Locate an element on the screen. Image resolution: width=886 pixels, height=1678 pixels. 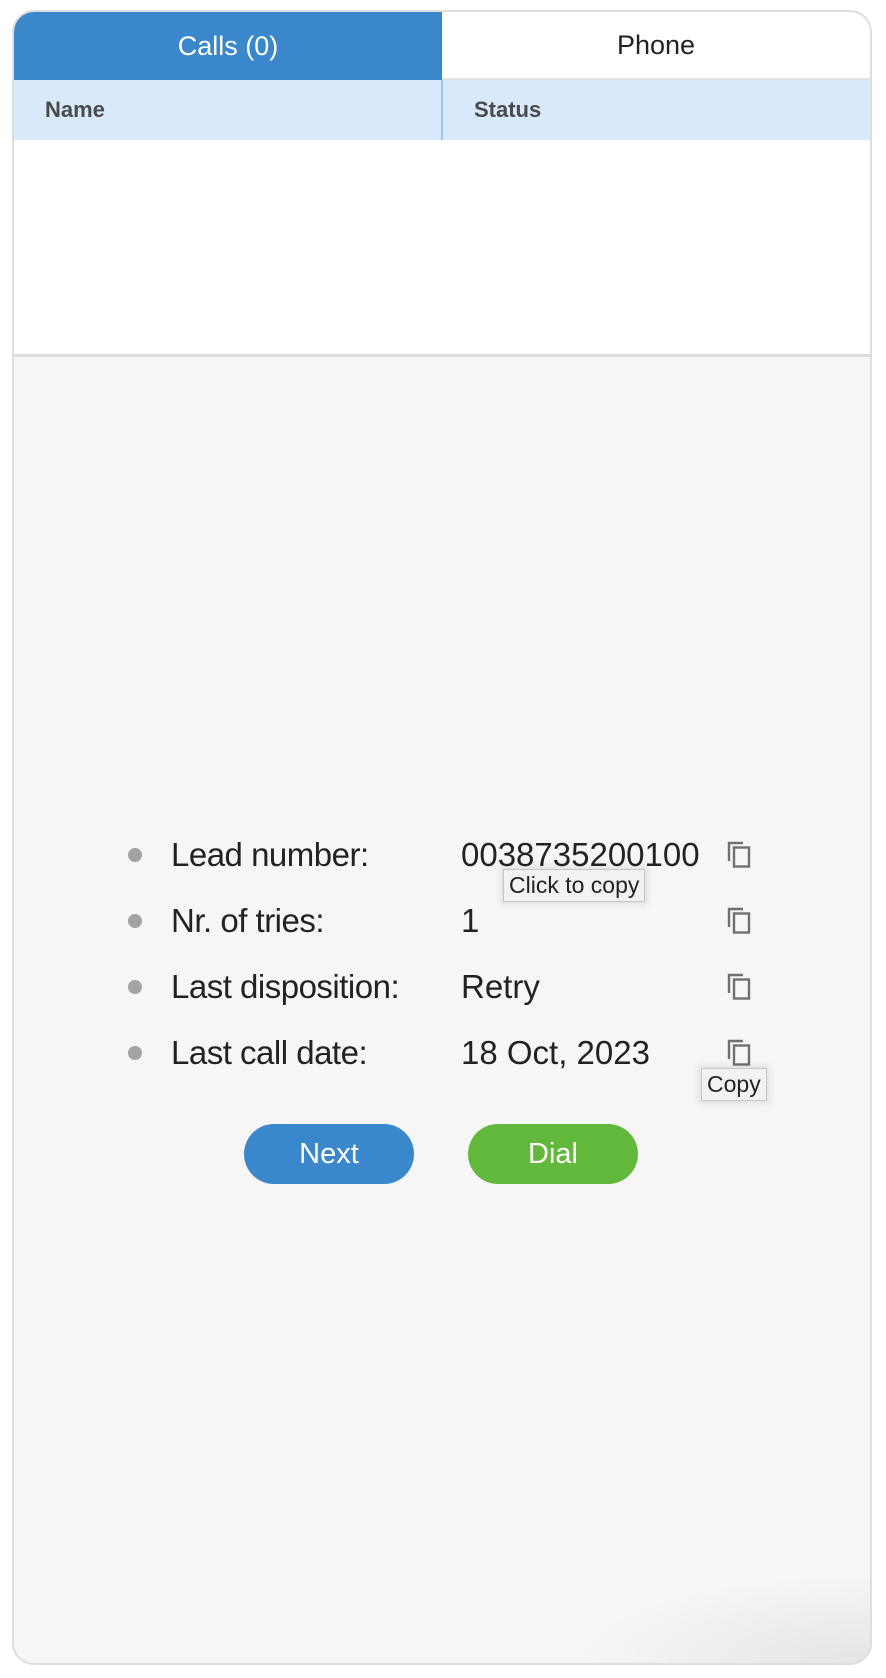
column-header-status: Status is located at coordinates (655, 110).